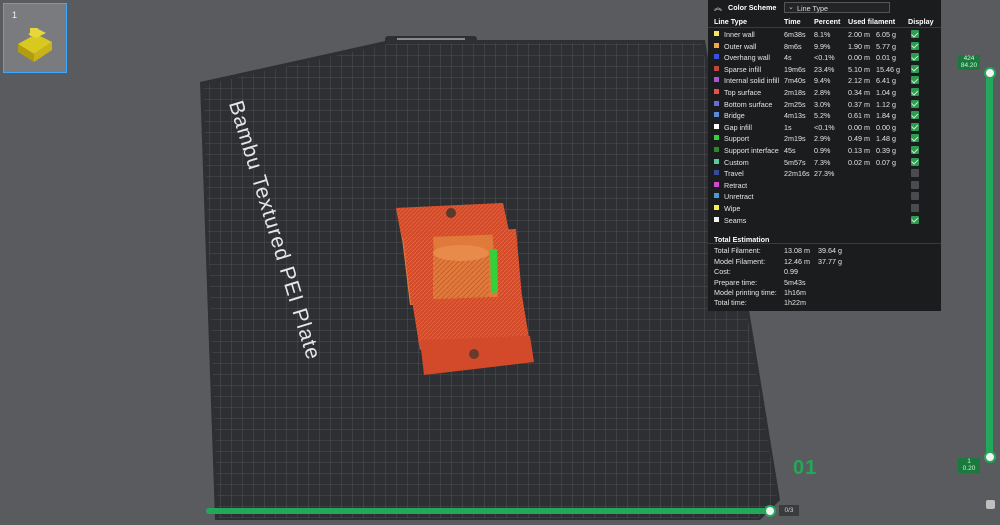 The width and height of the screenshot is (1000, 525). What do you see at coordinates (888, 69) in the screenshot?
I see `line-type-weight: 15.46 g` at bounding box center [888, 69].